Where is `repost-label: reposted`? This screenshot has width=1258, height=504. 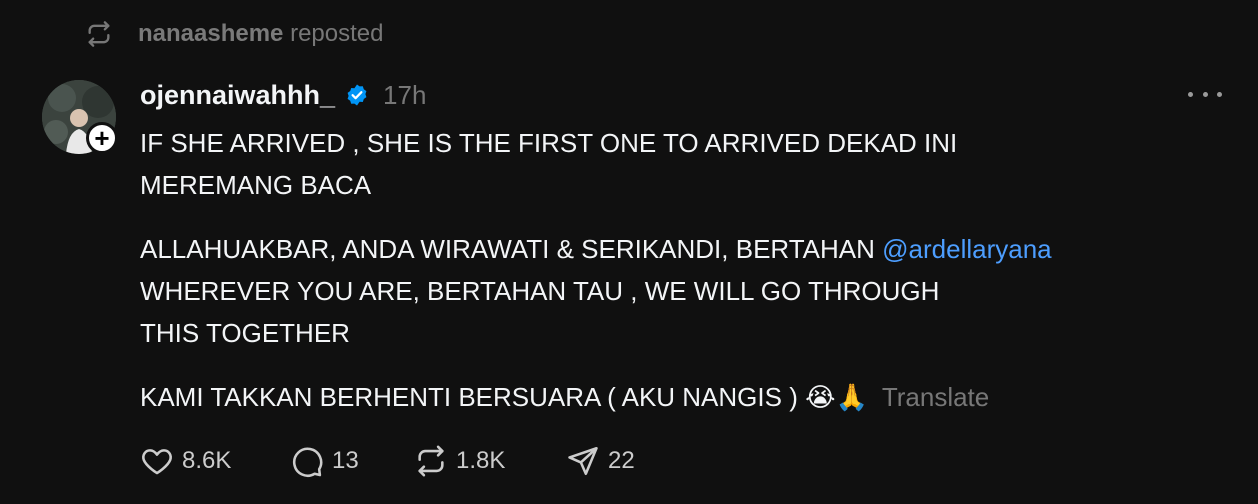
repost-label: reposted is located at coordinates (337, 33).